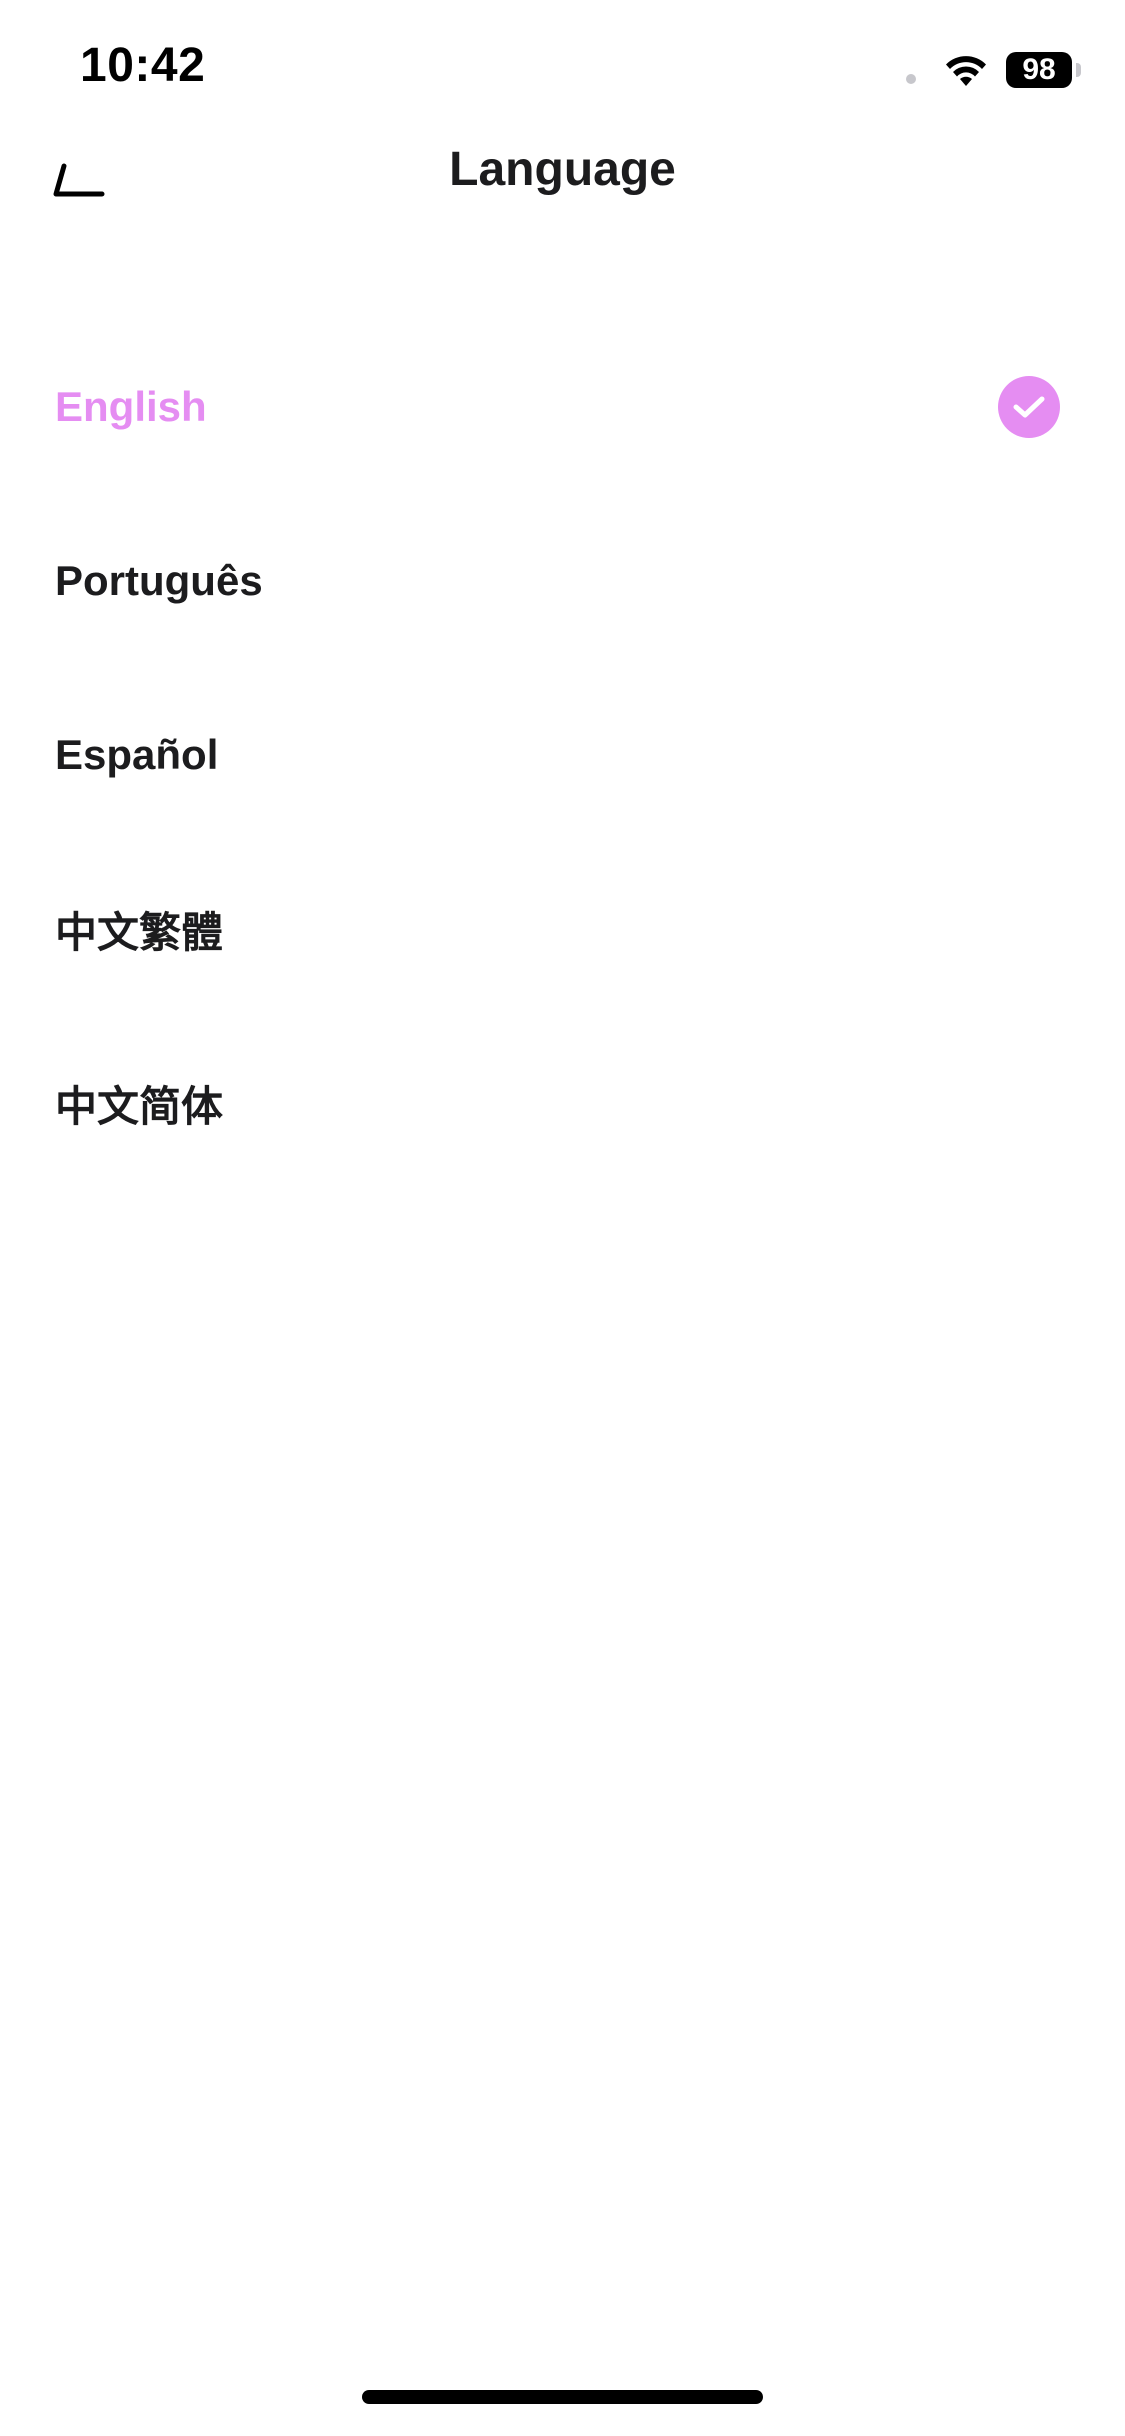  Describe the element at coordinates (1029, 407) in the screenshot. I see `checkmark-icon` at that location.